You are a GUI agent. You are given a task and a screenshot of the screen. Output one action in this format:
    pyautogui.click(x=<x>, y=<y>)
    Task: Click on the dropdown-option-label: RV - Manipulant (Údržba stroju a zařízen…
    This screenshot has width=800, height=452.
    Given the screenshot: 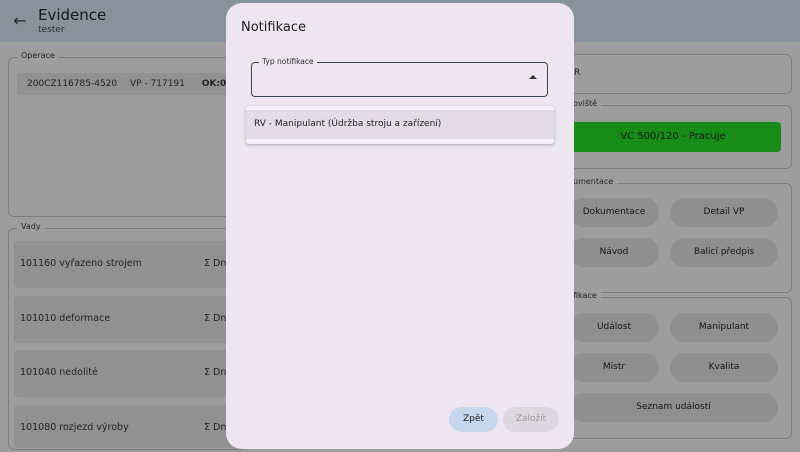 What is the action you would take?
    pyautogui.click(x=348, y=124)
    